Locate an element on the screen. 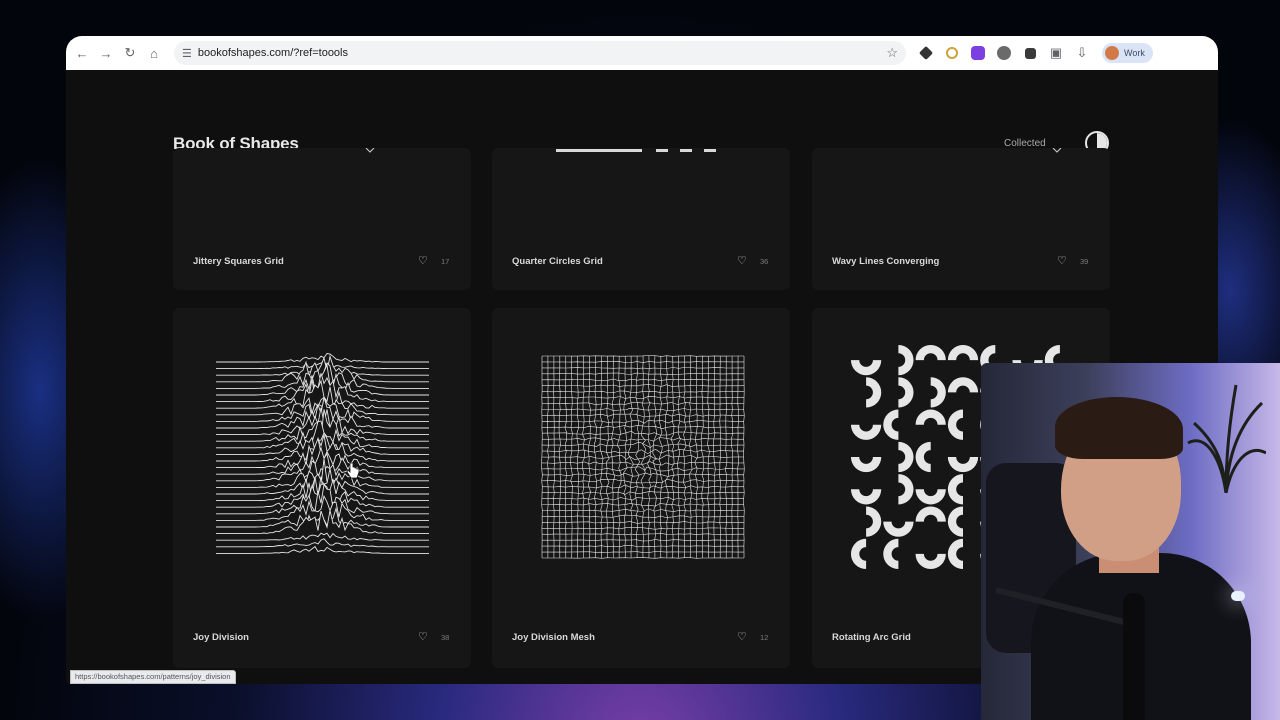 The height and width of the screenshot is (720, 1280). person-hair-image is located at coordinates (1119, 428).